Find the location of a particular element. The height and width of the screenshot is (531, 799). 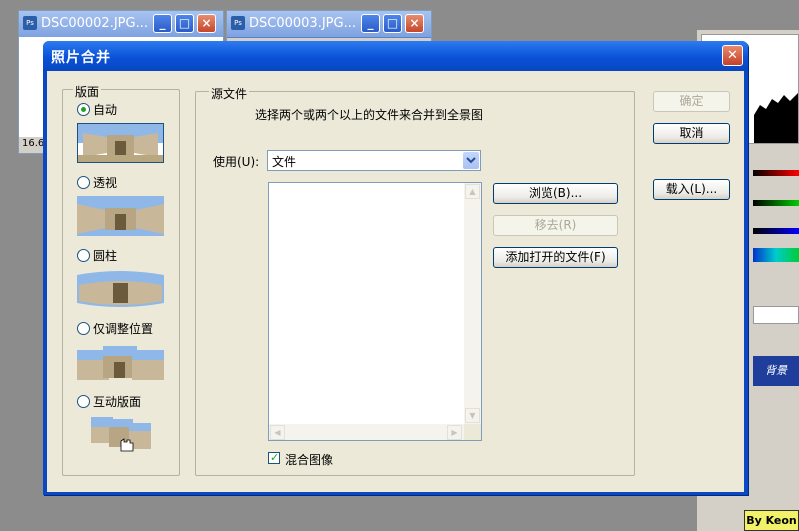

radio-reposition-only is located at coordinates (83, 328).